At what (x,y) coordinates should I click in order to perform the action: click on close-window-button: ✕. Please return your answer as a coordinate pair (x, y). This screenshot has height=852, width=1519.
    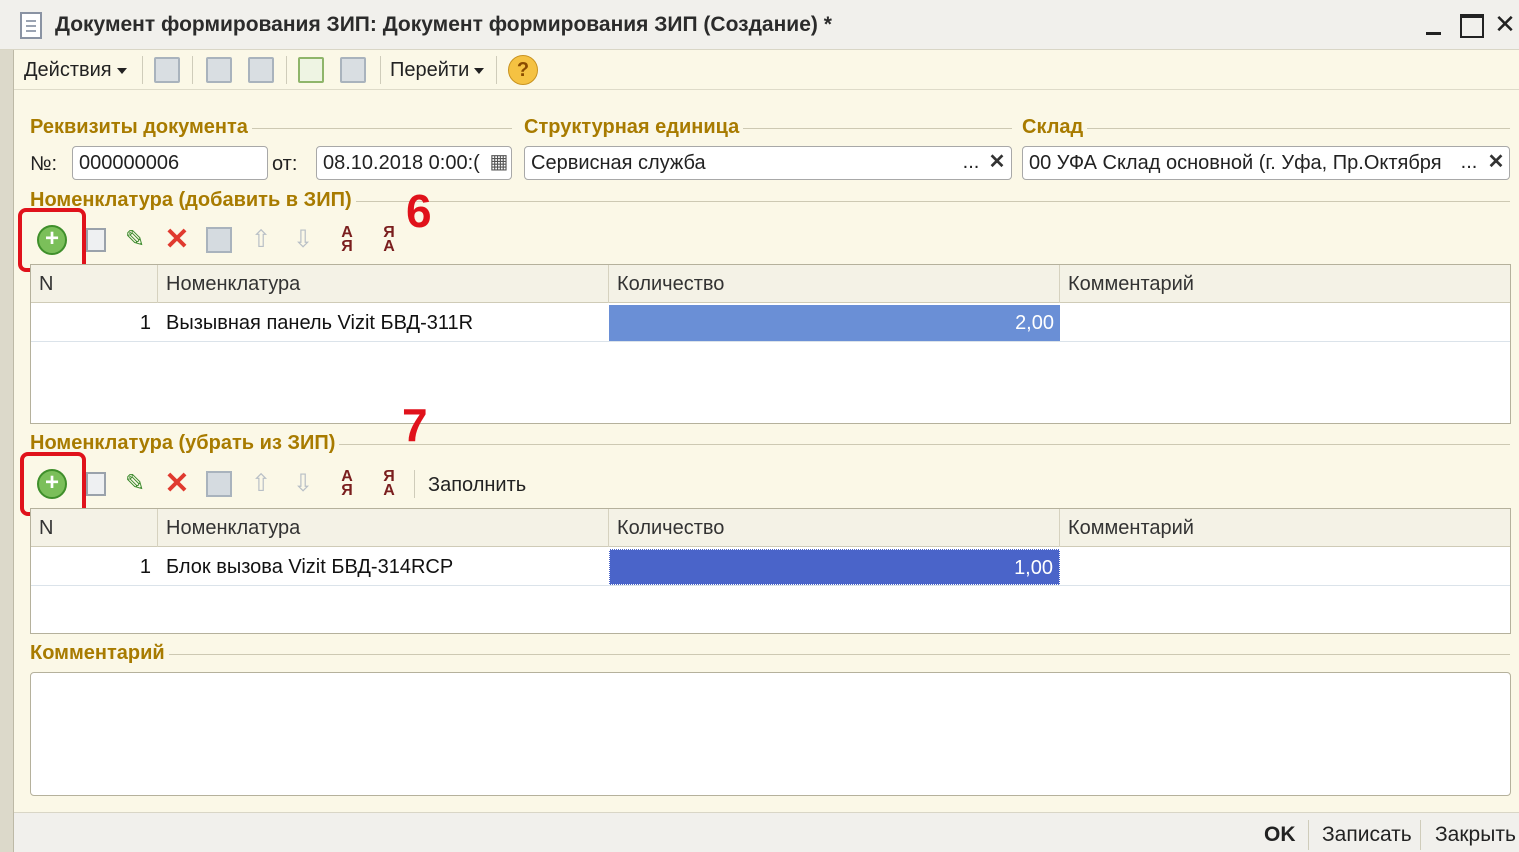
    Looking at the image, I should click on (1504, 24).